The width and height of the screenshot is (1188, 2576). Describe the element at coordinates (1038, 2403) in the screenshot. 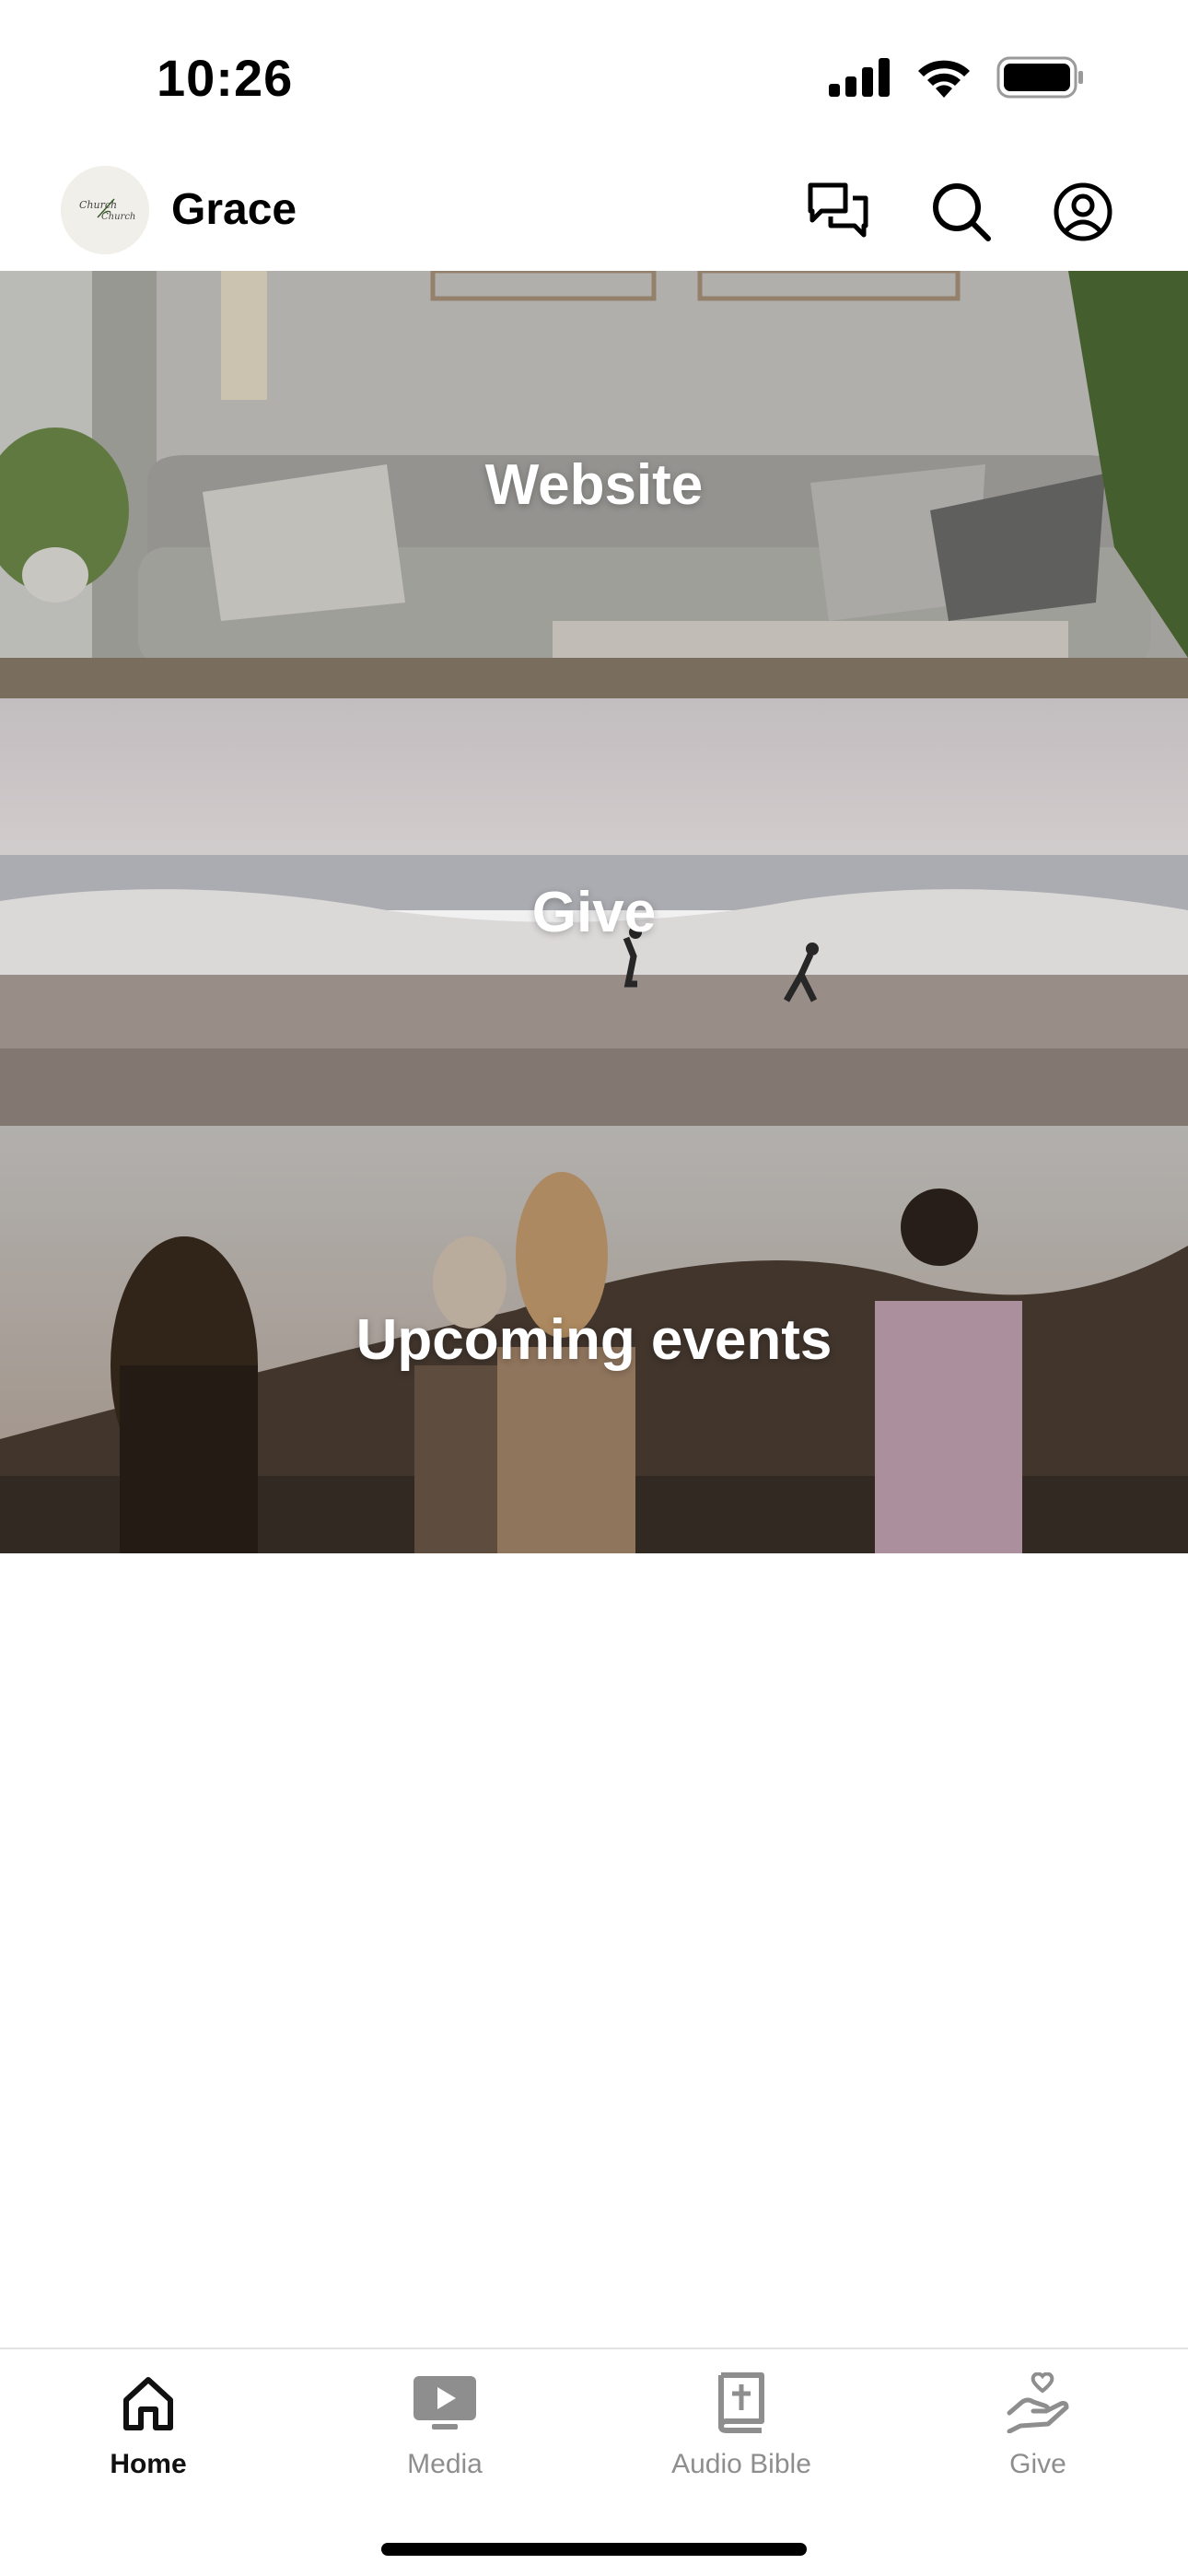

I see `give-hand-heart-icon` at that location.